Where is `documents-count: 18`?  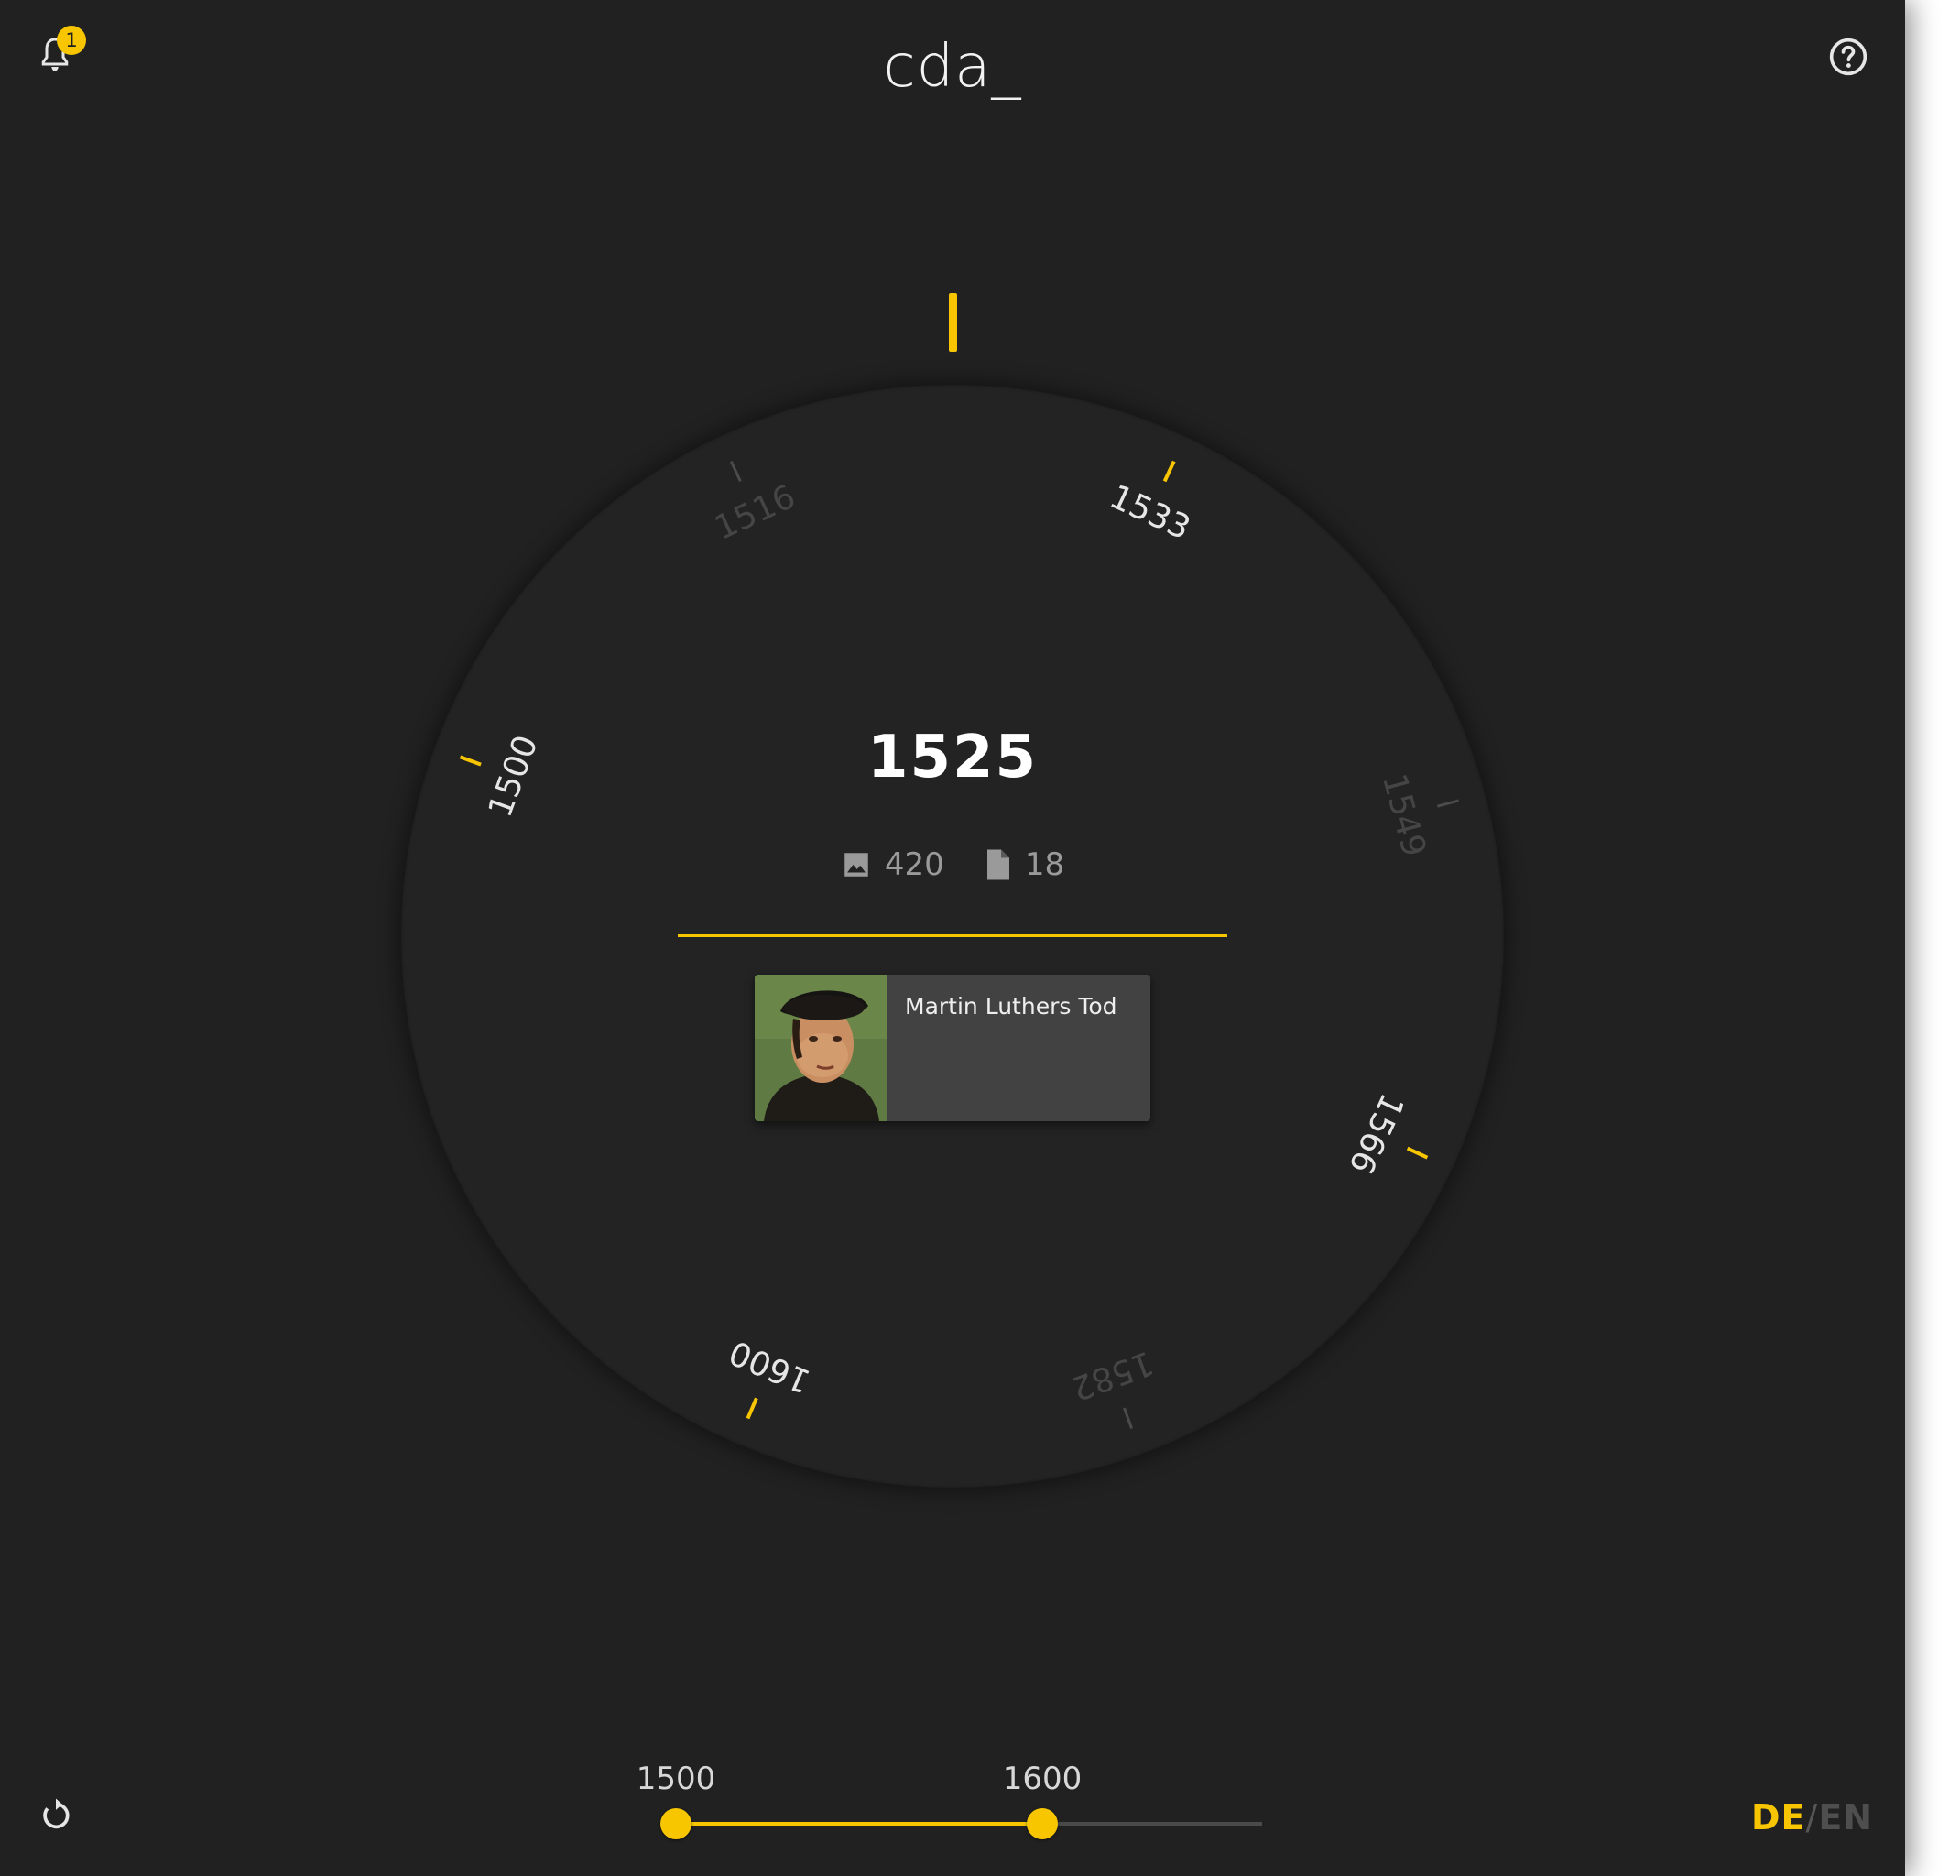 documents-count: 18 is located at coordinates (1024, 864).